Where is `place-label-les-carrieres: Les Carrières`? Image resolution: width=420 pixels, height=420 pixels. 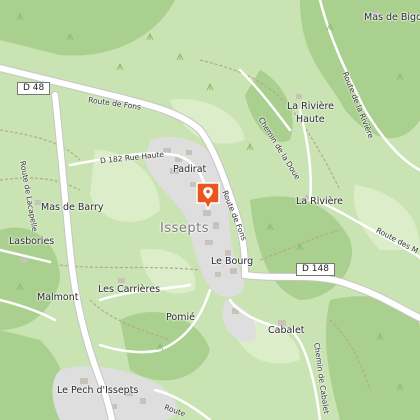
place-label-les-carrieres: Les Carrières is located at coordinates (129, 289).